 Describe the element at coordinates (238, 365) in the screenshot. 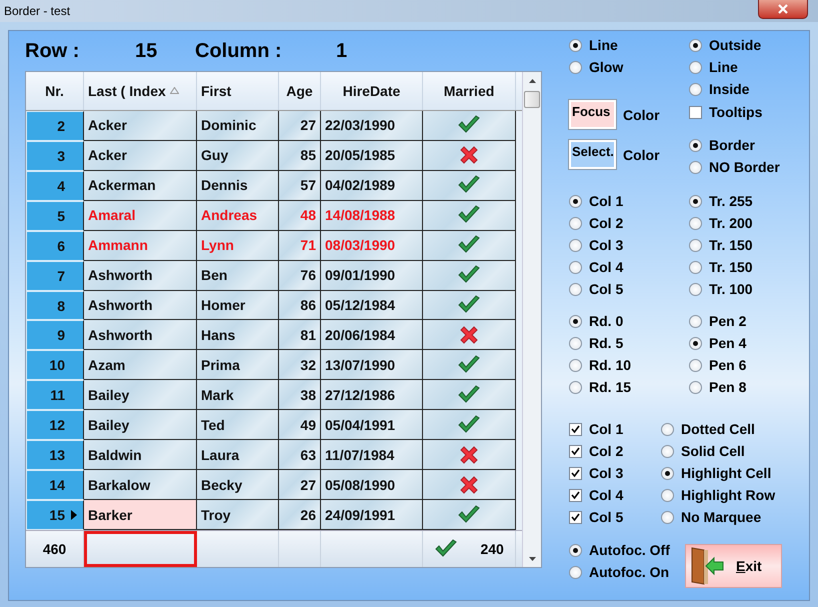

I see `table-cell: Prima` at that location.